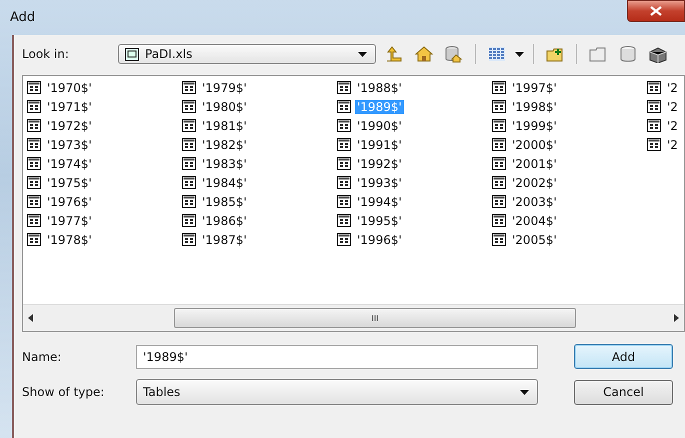 The image size is (685, 438). What do you see at coordinates (414, 125) in the screenshot?
I see `table-item: '1990$'` at bounding box center [414, 125].